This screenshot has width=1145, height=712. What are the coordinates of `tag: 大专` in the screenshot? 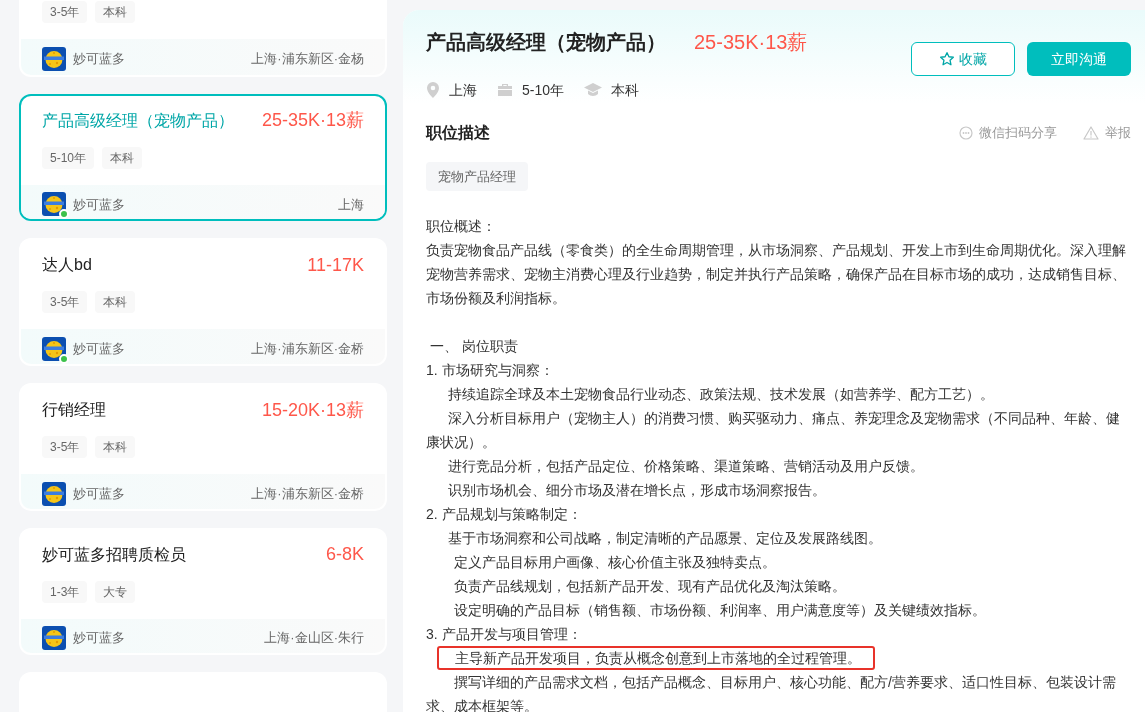 It's located at (115, 591).